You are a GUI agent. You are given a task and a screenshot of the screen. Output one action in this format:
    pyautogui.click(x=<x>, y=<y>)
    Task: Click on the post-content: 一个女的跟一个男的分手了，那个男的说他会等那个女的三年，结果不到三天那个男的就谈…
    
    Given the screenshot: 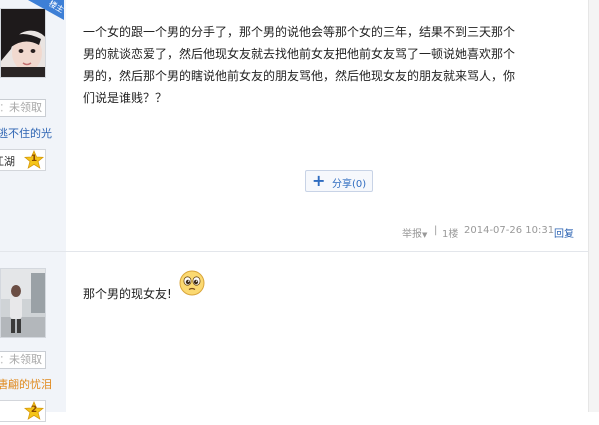 What is the action you would take?
    pyautogui.click(x=299, y=65)
    